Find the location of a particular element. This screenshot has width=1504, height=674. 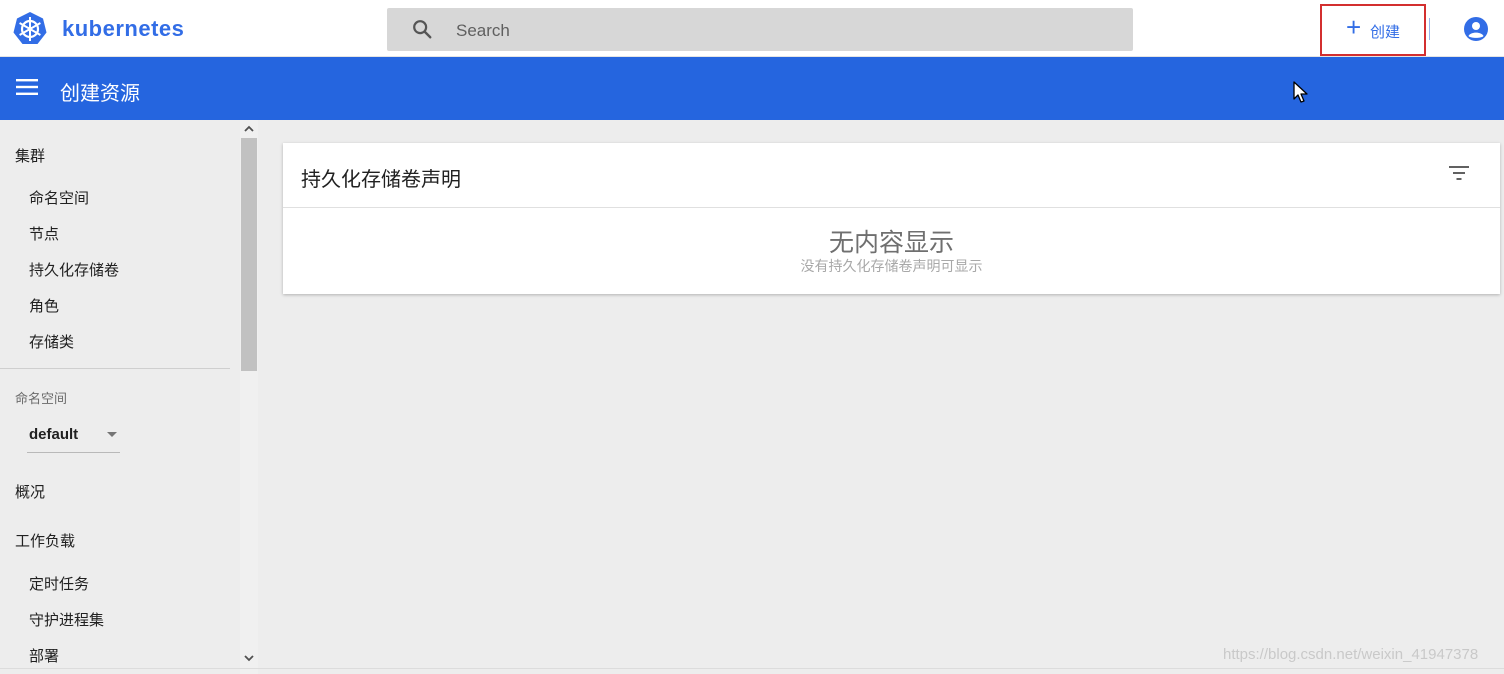

empty-state-title: 无内容显示 is located at coordinates (891, 243).